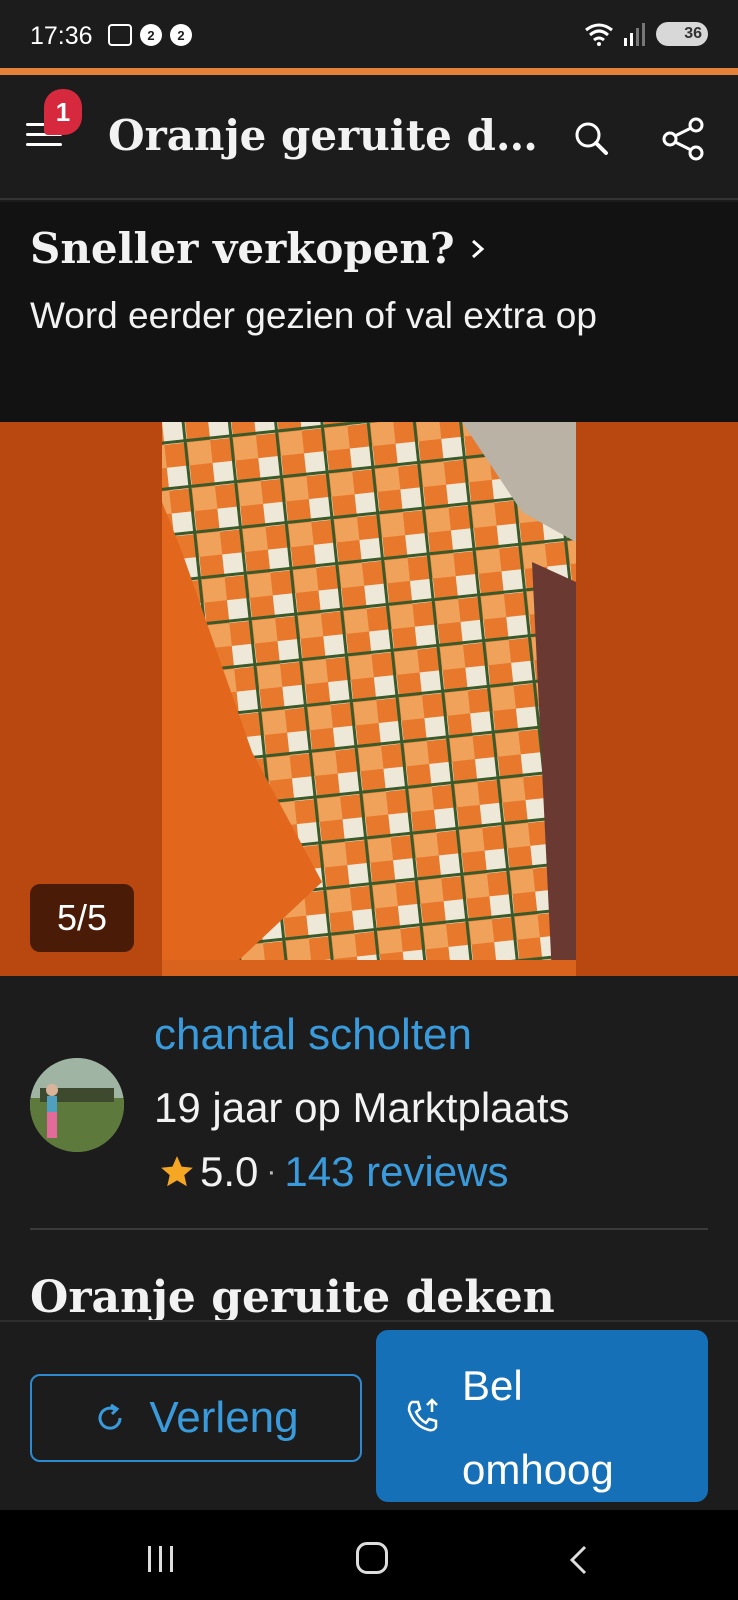 This screenshot has width=738, height=1600. Describe the element at coordinates (369, 35) in the screenshot. I see `status-bar: 17:36 2 2 36` at that location.